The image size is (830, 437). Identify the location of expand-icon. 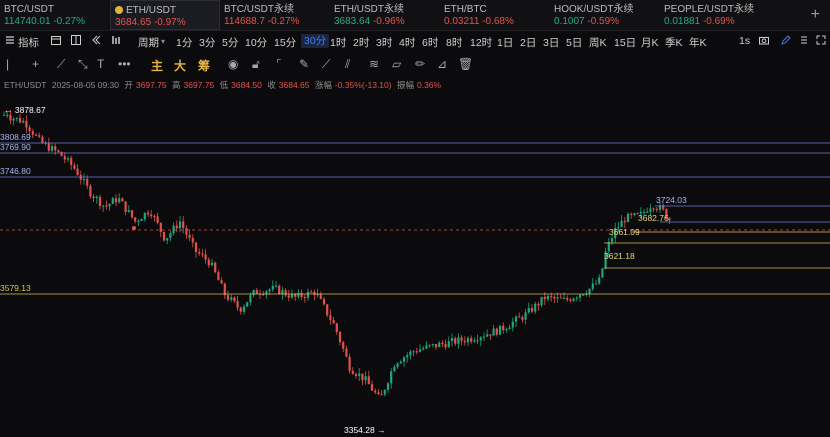
(821, 40).